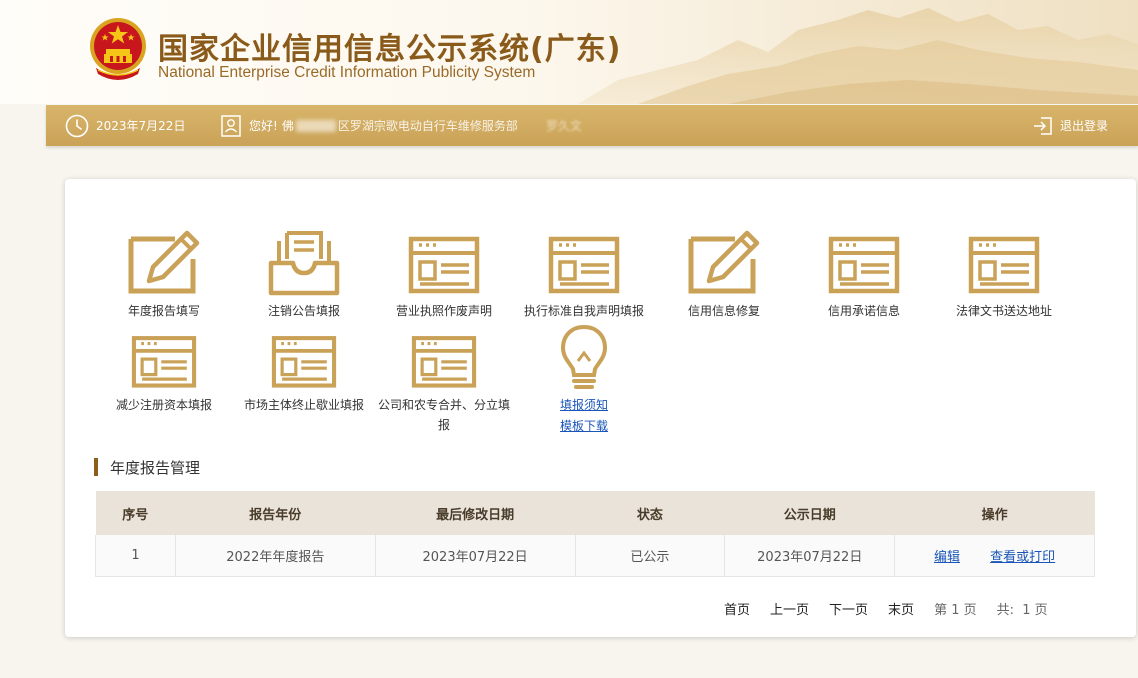 This screenshot has width=1138, height=678. Describe the element at coordinates (304, 263) in the screenshot. I see `inbox-document-icon` at that location.